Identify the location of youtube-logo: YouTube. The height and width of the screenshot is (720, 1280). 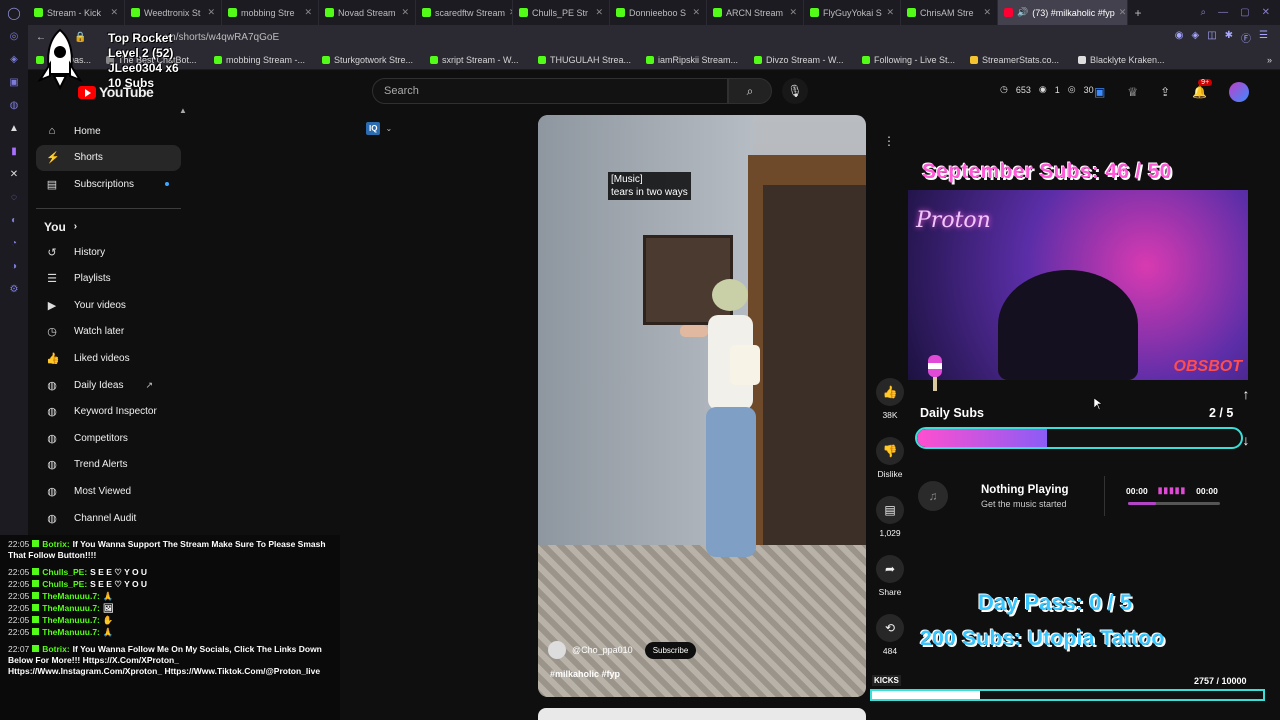
(116, 92).